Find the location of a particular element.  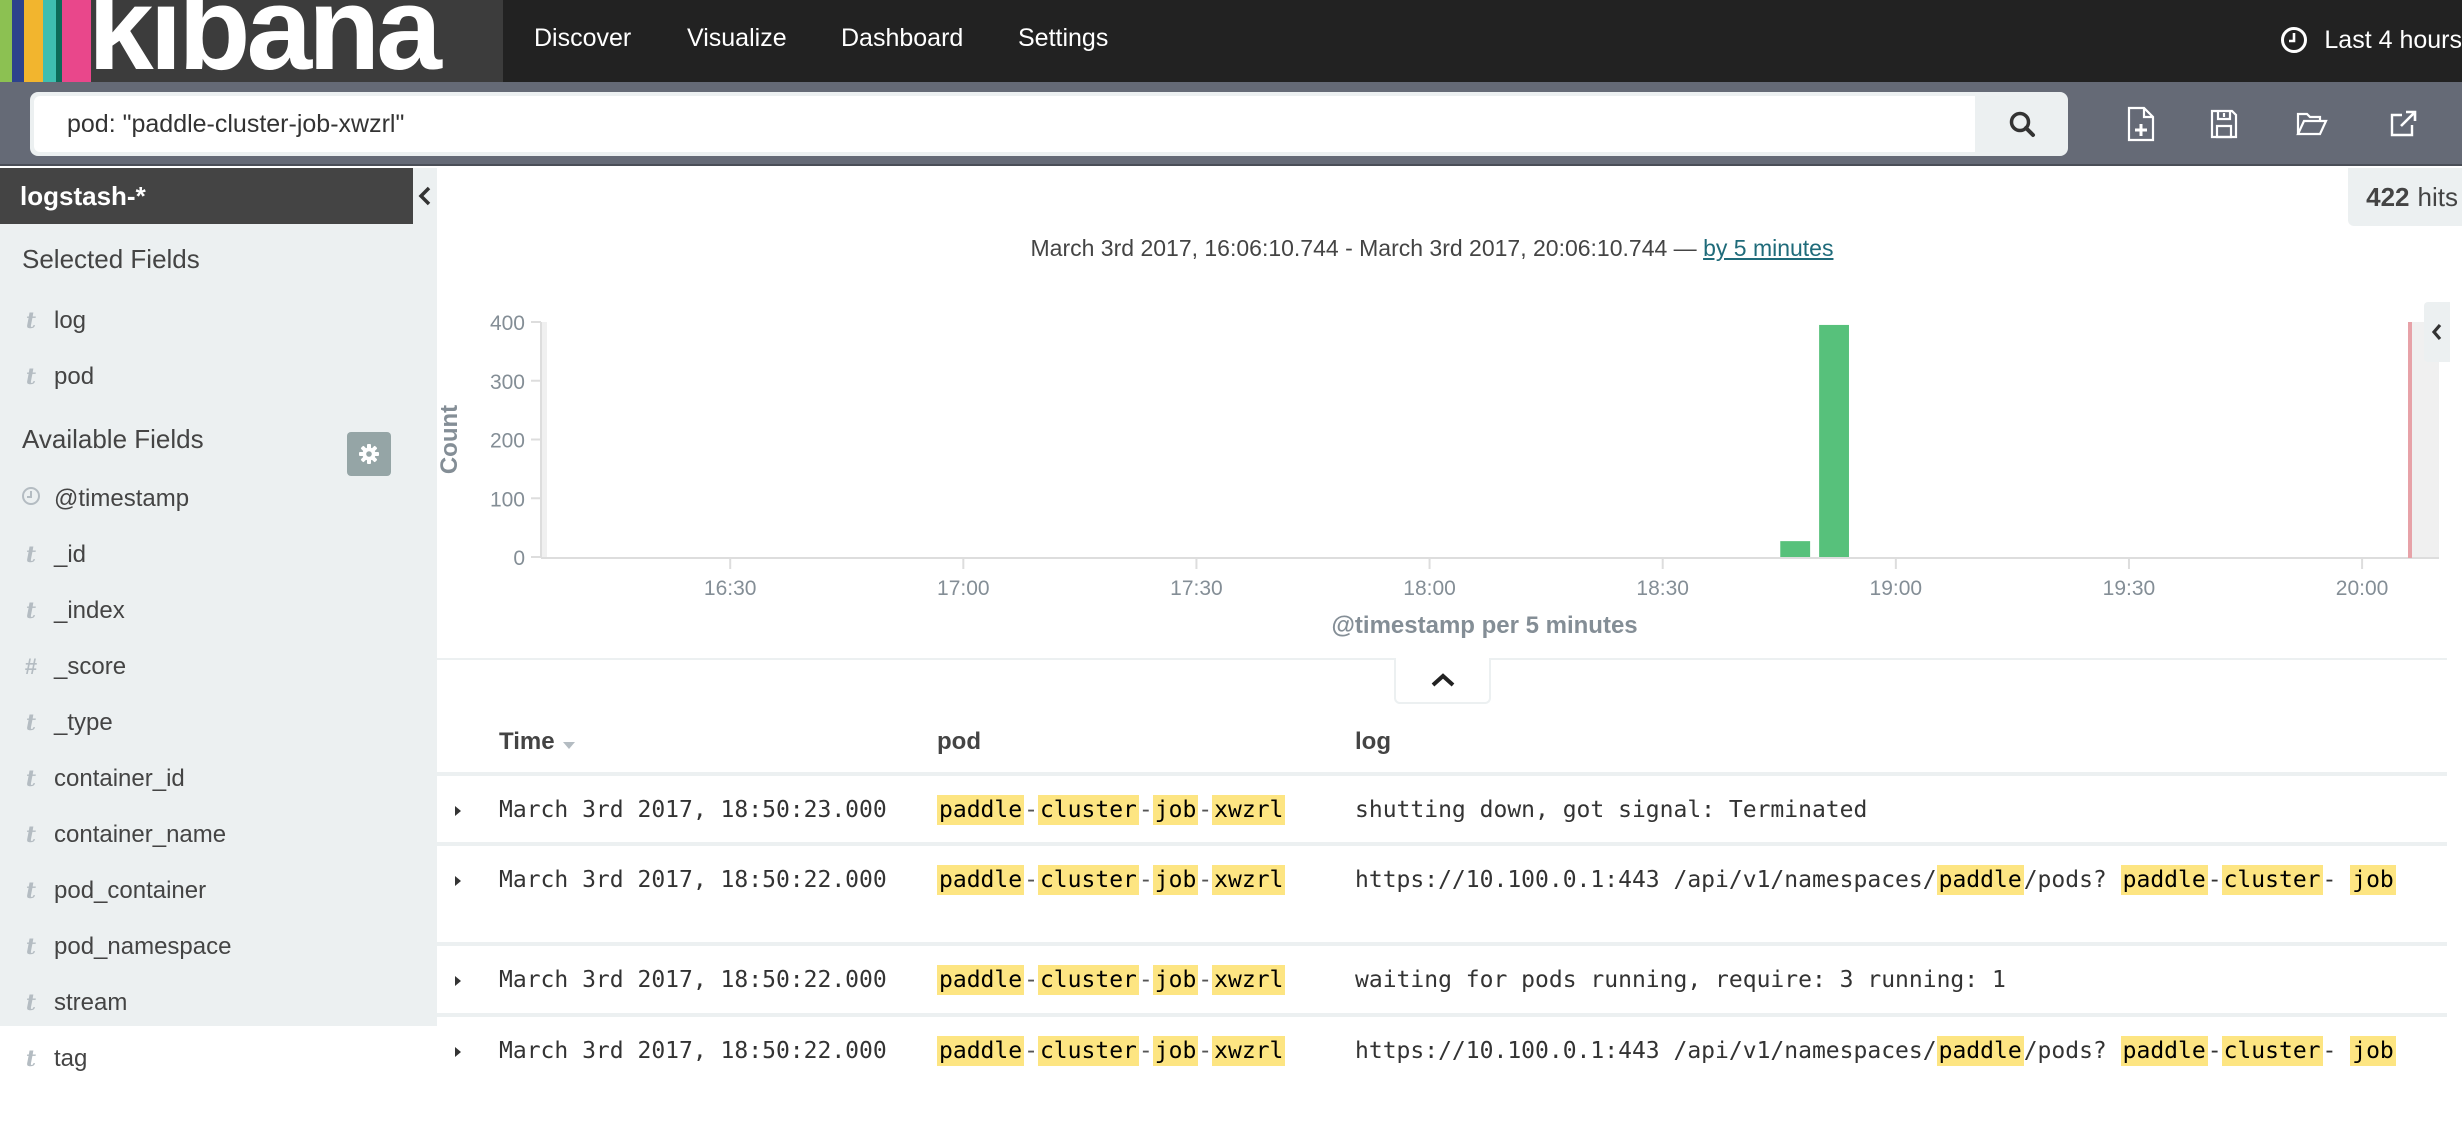

field-item-pod-namespace: t pod_namespace is located at coordinates (206, 947).